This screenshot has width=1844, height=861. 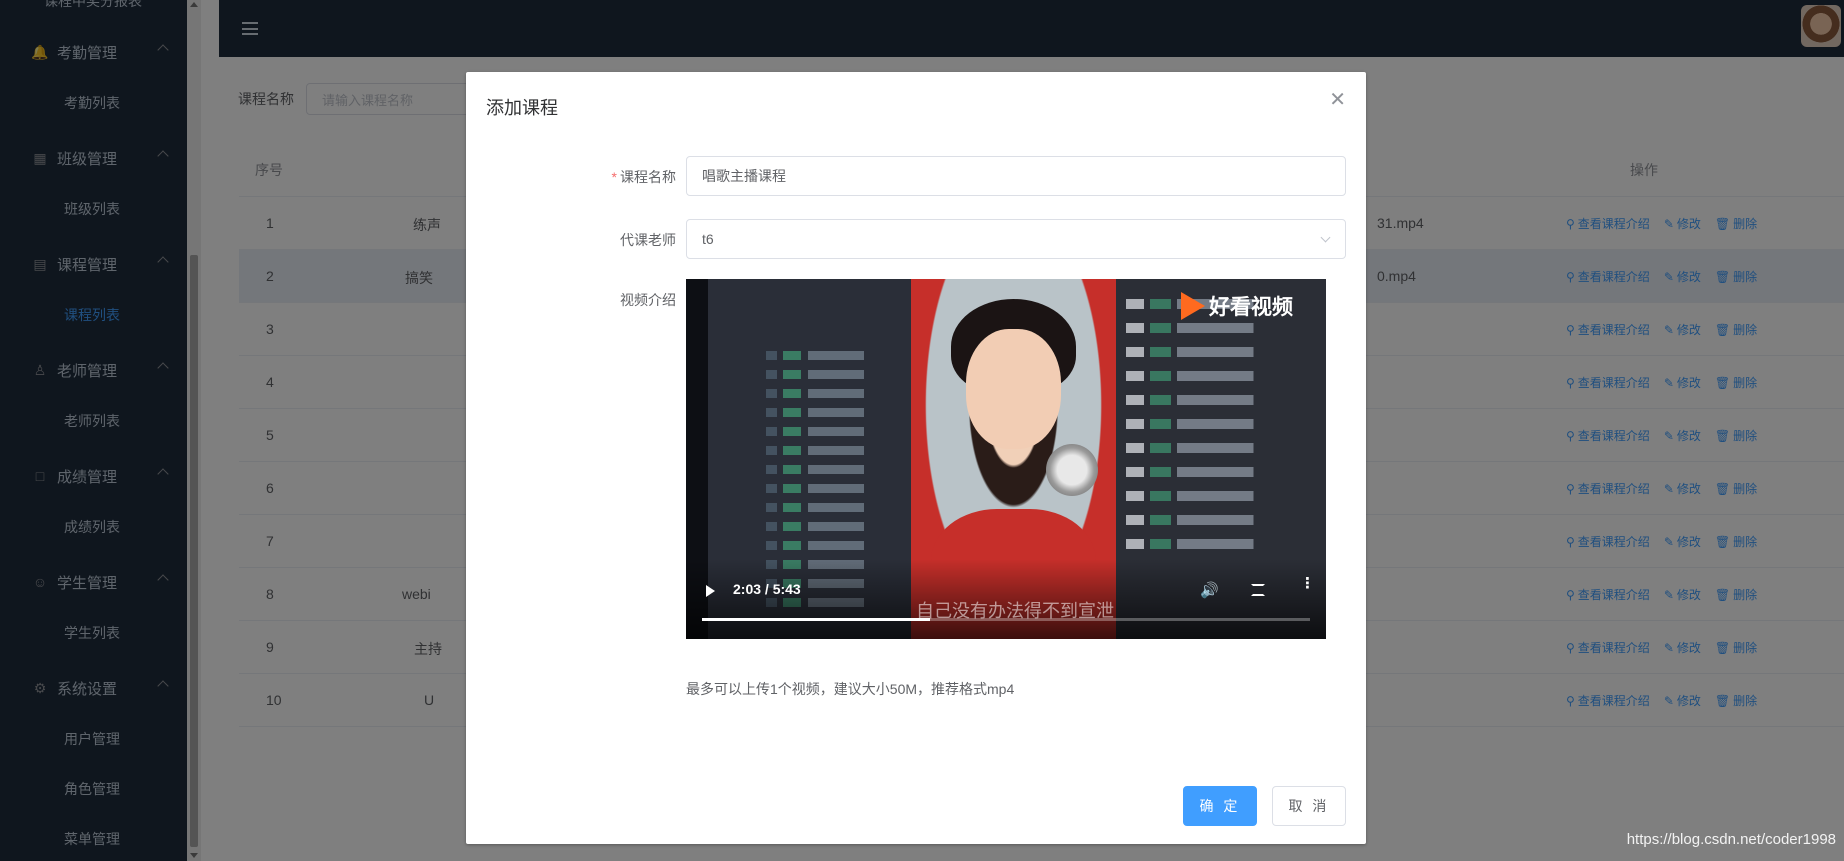 What do you see at coordinates (1309, 806) in the screenshot?
I see `cancel-button: 取 消` at bounding box center [1309, 806].